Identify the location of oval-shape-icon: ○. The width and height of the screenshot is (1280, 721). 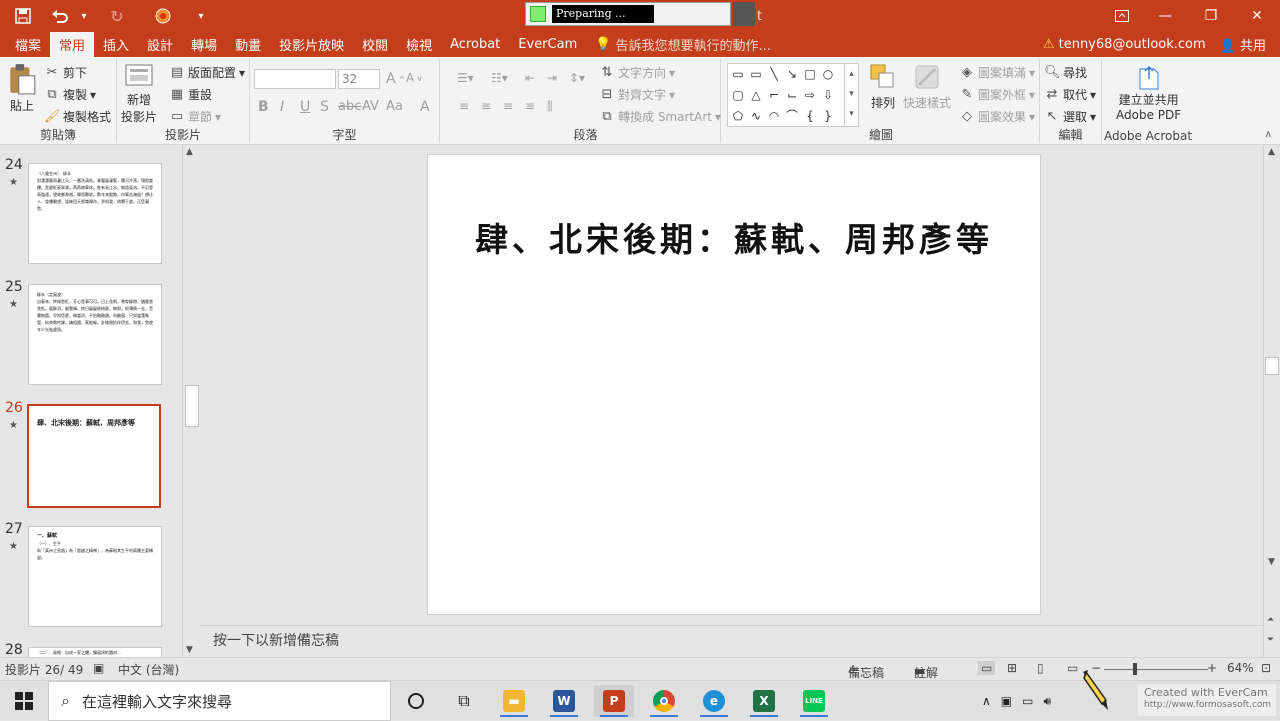
(828, 74).